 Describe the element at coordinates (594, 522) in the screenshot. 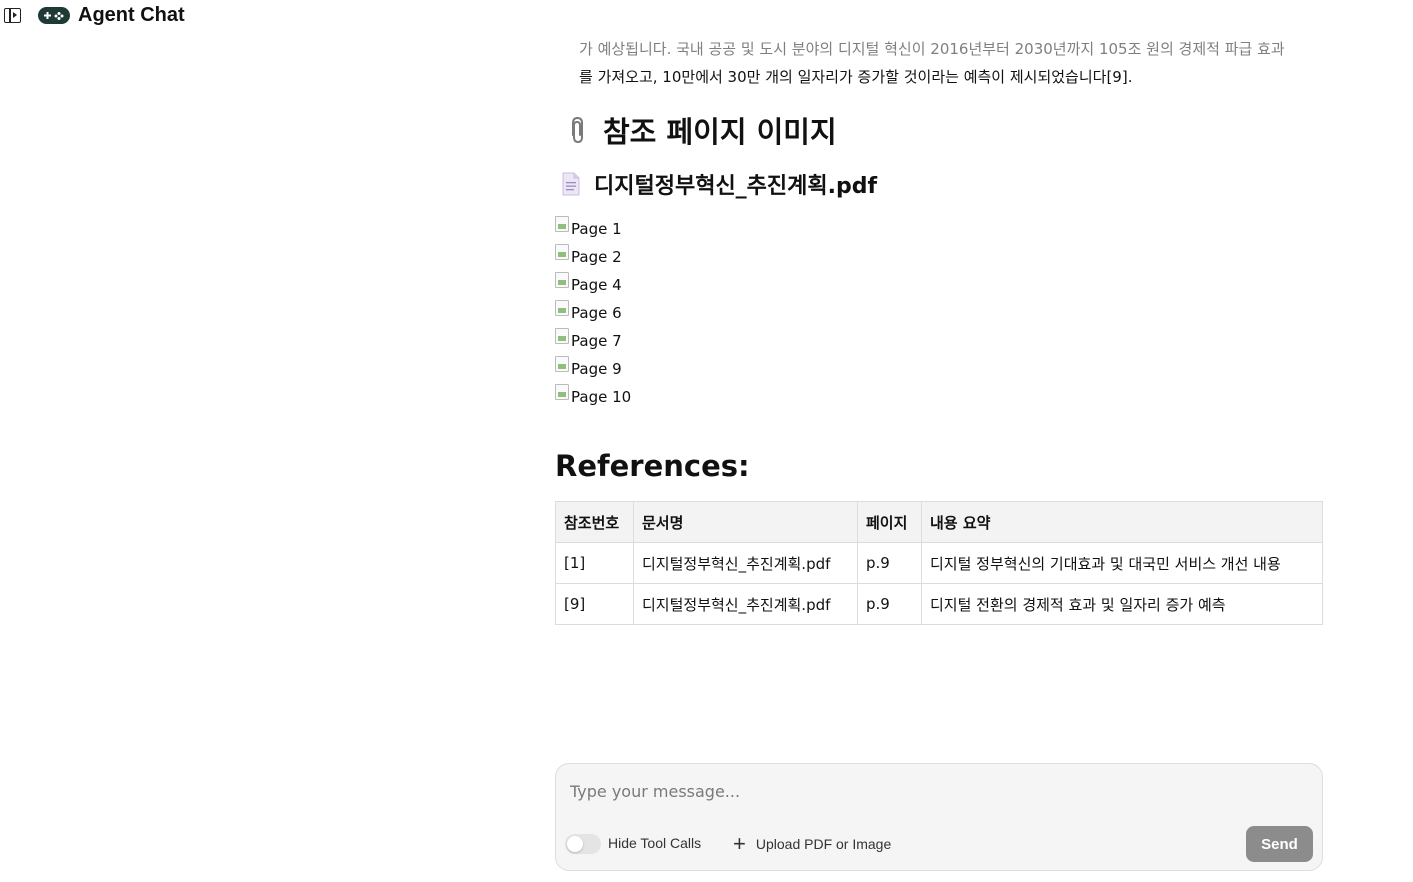

I see `column-header: 참조번호` at that location.